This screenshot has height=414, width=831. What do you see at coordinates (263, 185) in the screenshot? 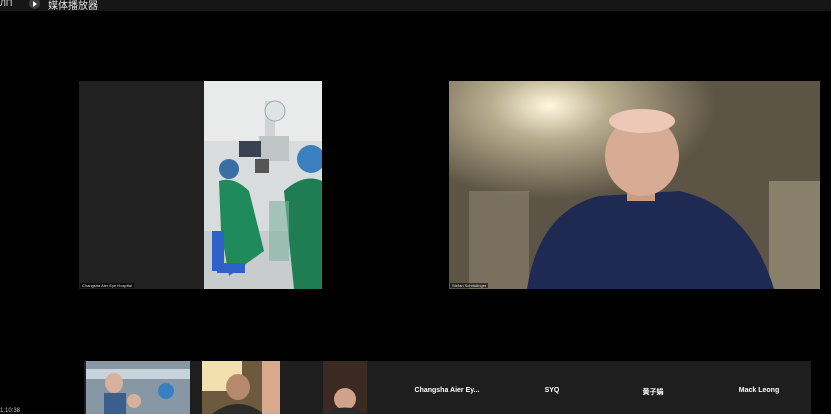
I see `operating-room-video` at bounding box center [263, 185].